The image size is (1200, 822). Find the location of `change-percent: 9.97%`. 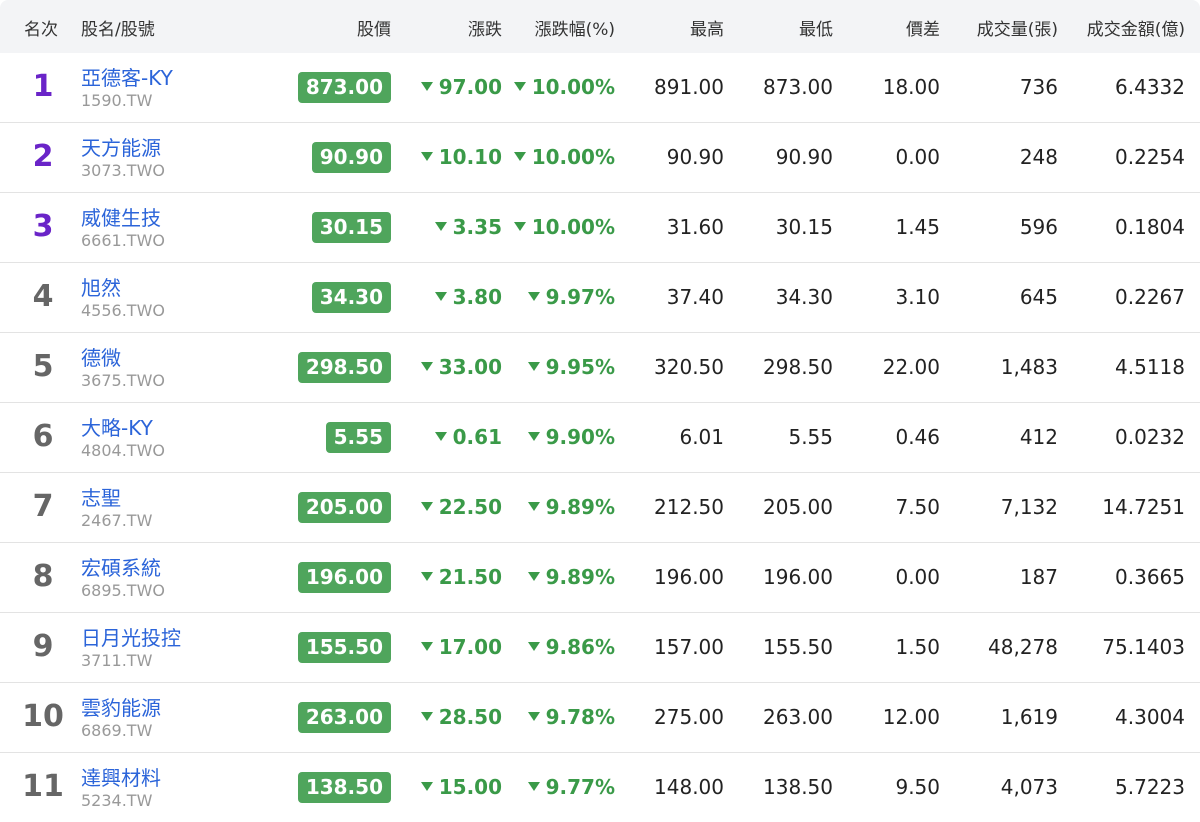

change-percent: 9.97% is located at coordinates (571, 297).